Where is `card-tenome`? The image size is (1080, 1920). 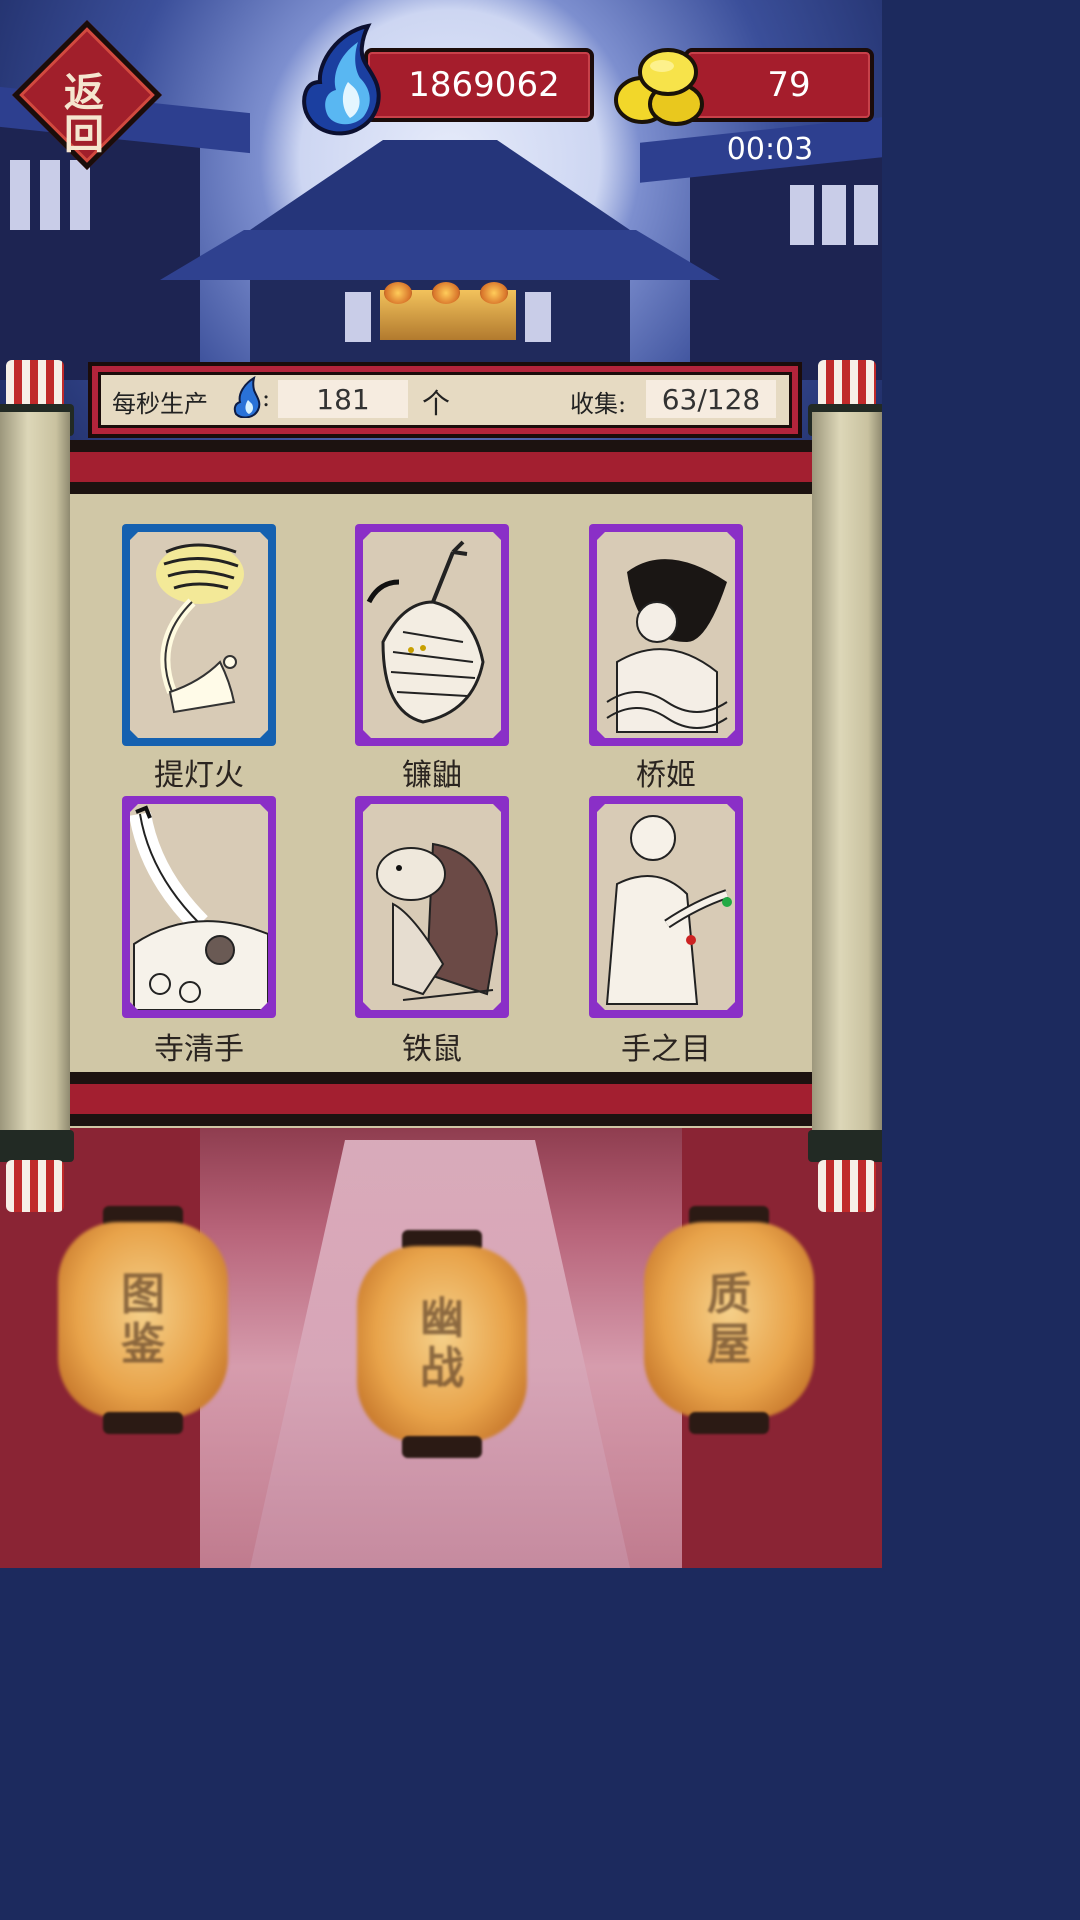 card-tenome is located at coordinates (666, 907).